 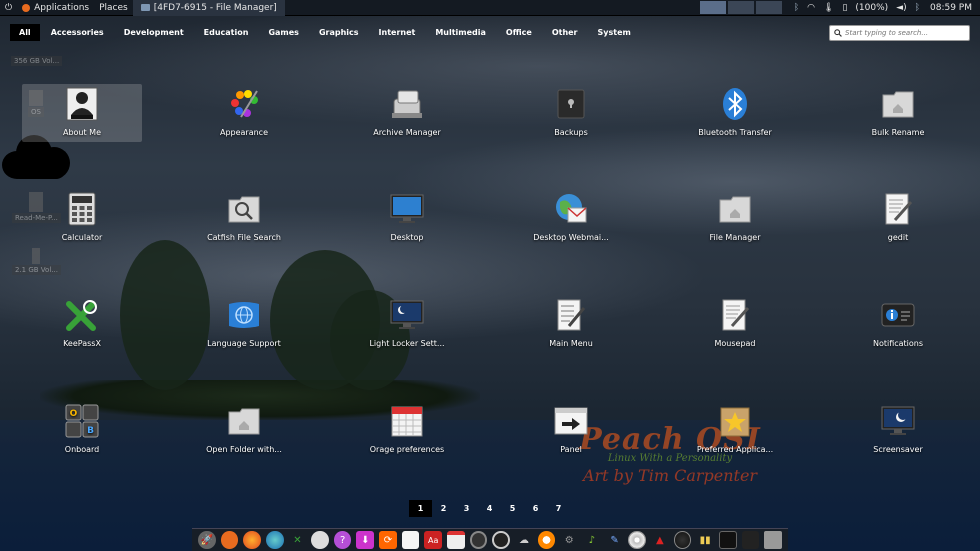 What do you see at coordinates (478, 540) in the screenshot?
I see `clock-dock-icon` at bounding box center [478, 540].